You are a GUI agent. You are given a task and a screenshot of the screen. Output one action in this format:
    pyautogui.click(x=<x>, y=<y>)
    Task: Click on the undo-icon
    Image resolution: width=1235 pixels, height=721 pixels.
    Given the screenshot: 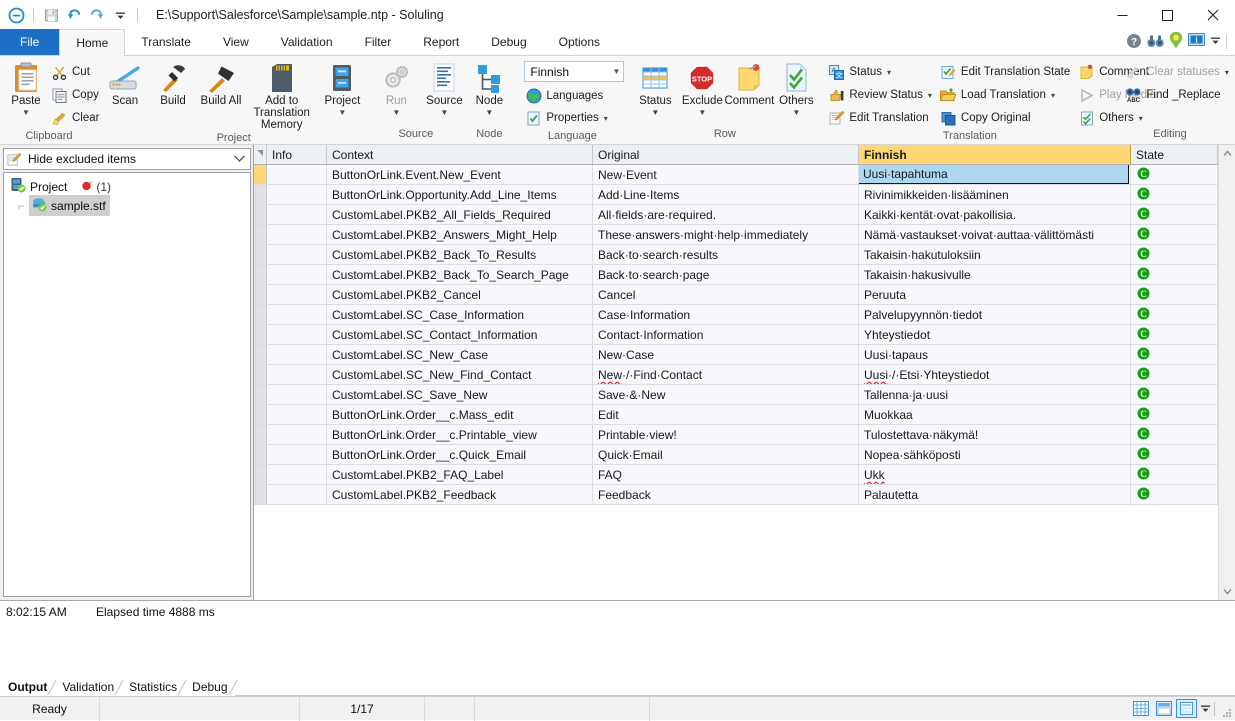 What is the action you would take?
    pyautogui.click(x=74, y=15)
    